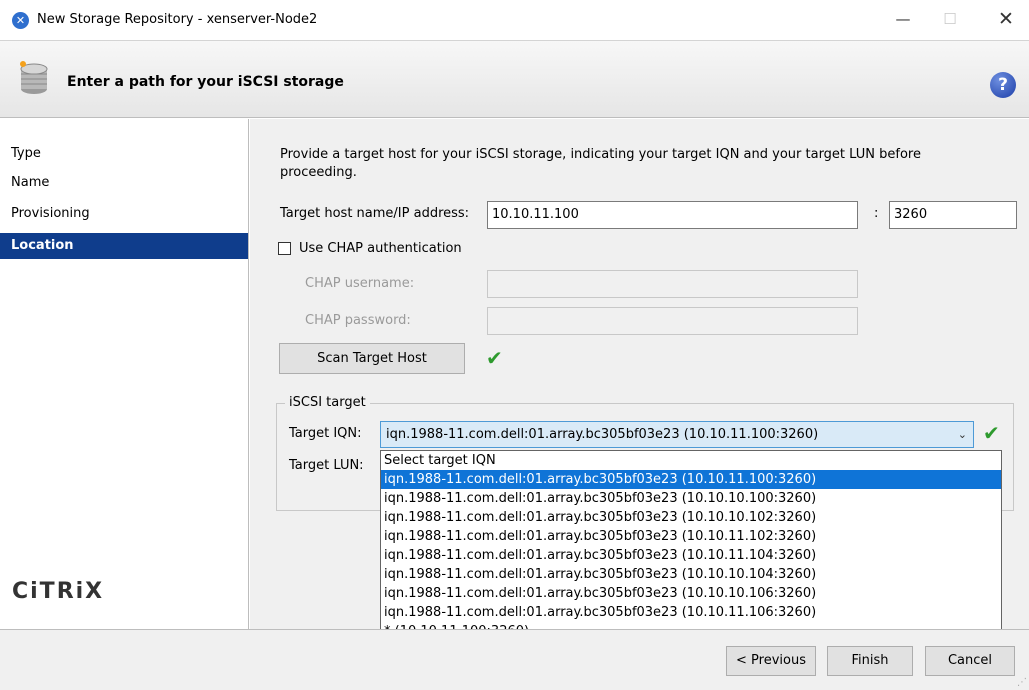  What do you see at coordinates (870, 661) in the screenshot?
I see `finish-button: Finish` at bounding box center [870, 661].